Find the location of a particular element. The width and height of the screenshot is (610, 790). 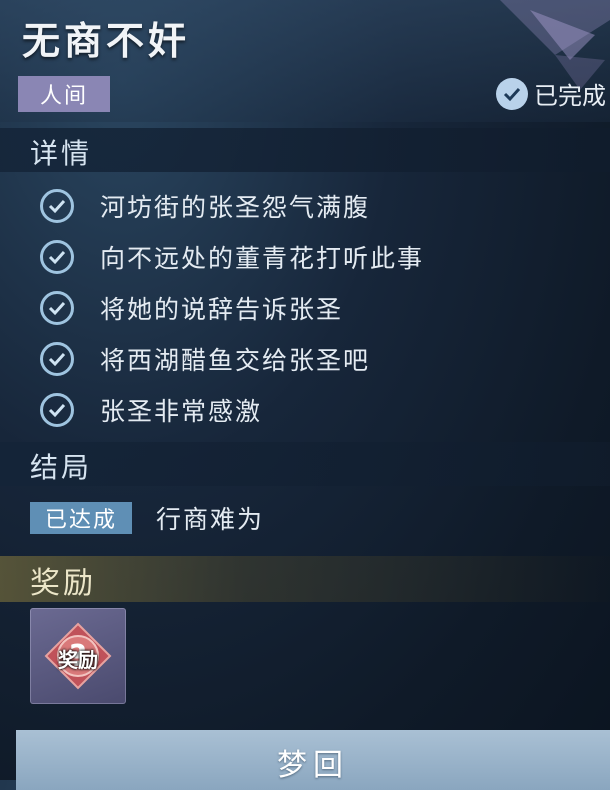

quest-status: 已完成 is located at coordinates (551, 93).